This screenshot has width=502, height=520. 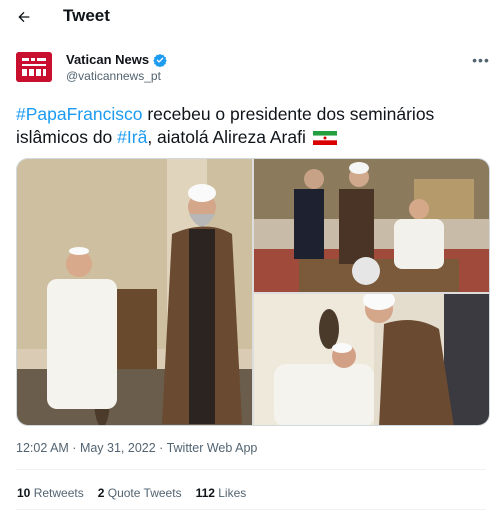 I want to click on iran-flag-icon, so click(x=324, y=138).